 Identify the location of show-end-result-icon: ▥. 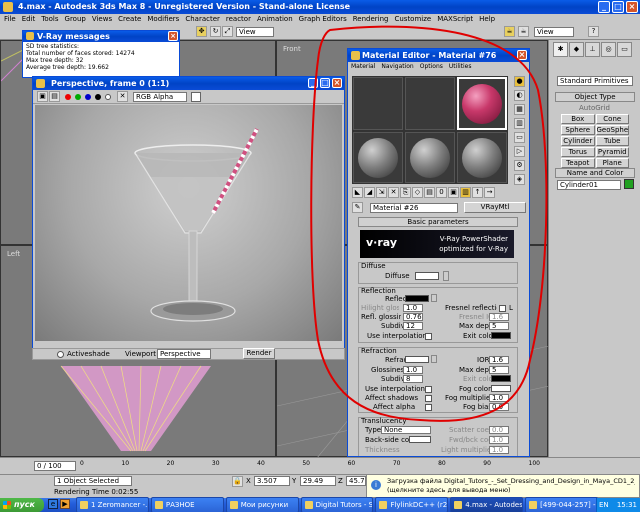
(465, 192).